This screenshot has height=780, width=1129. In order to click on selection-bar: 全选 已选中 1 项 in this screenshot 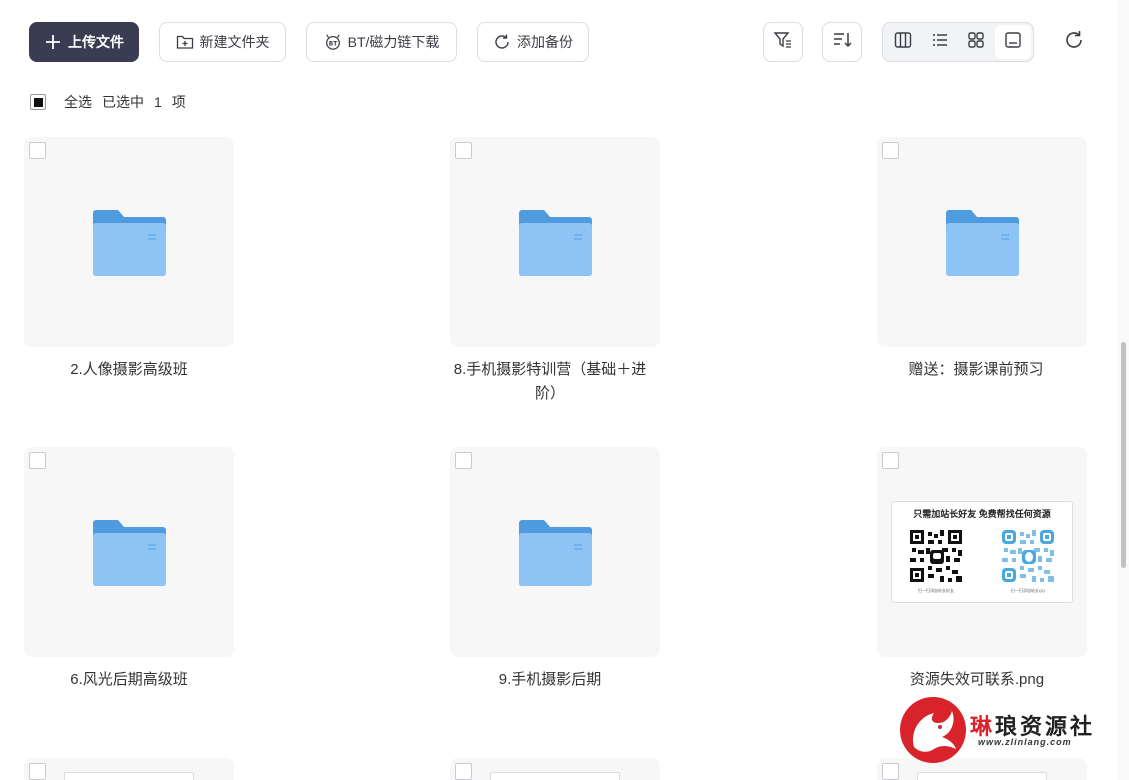, I will do `click(113, 102)`.